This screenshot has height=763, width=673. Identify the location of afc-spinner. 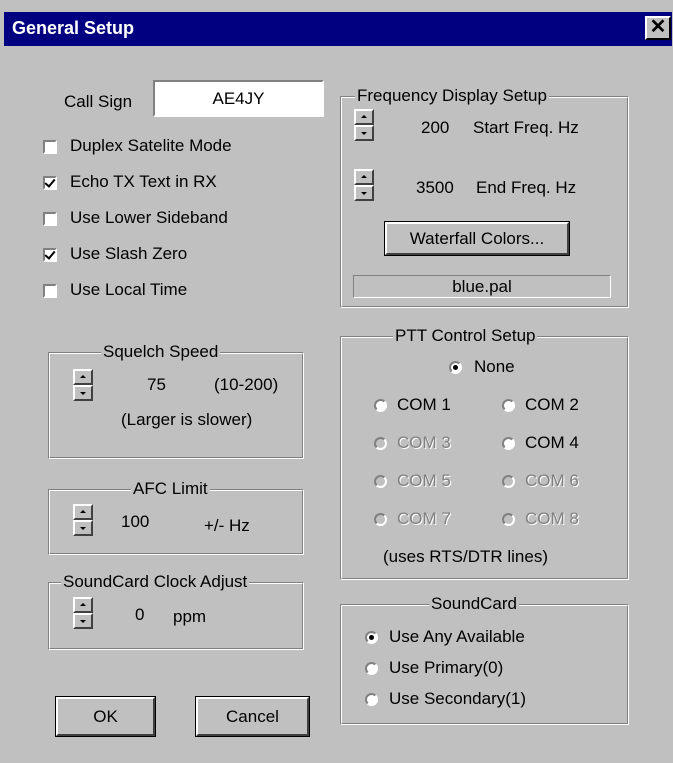
(83, 520).